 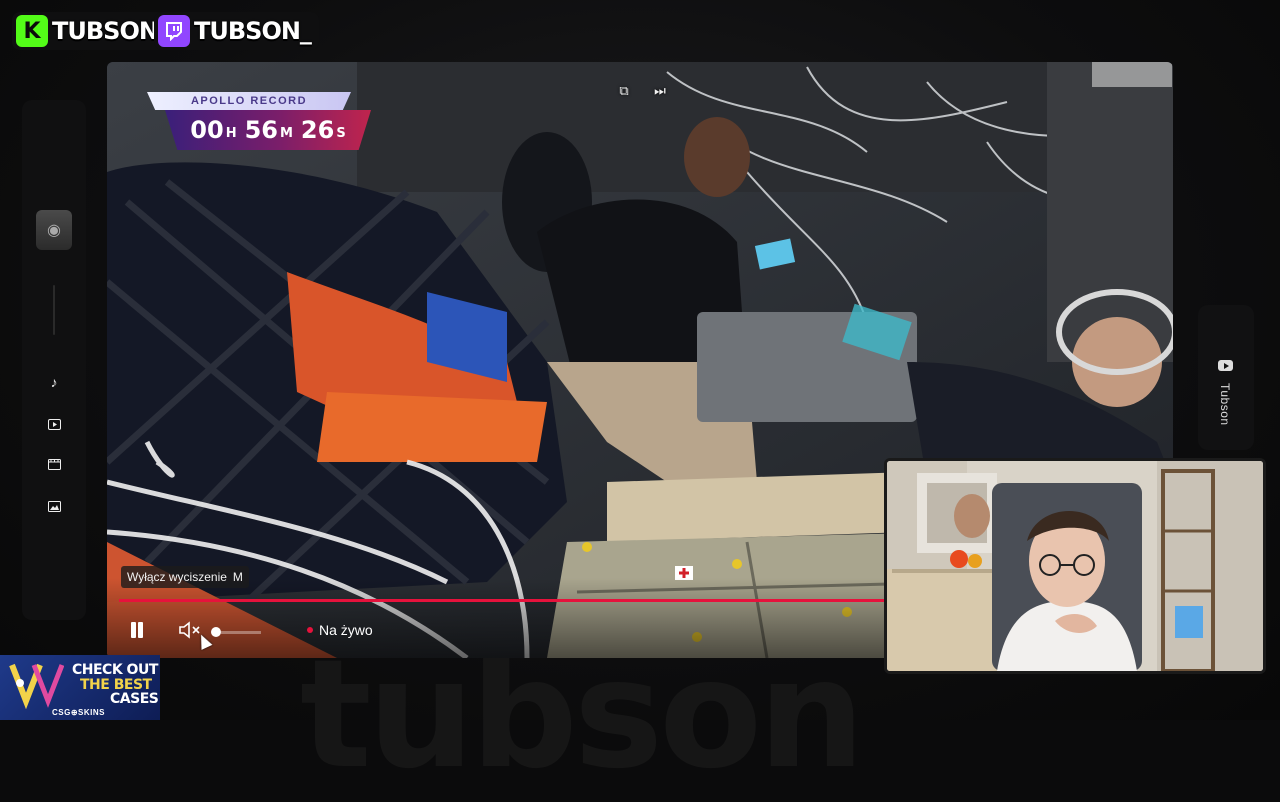 I want to click on kick-badge: K TUBSON, so click(x=89, y=31).